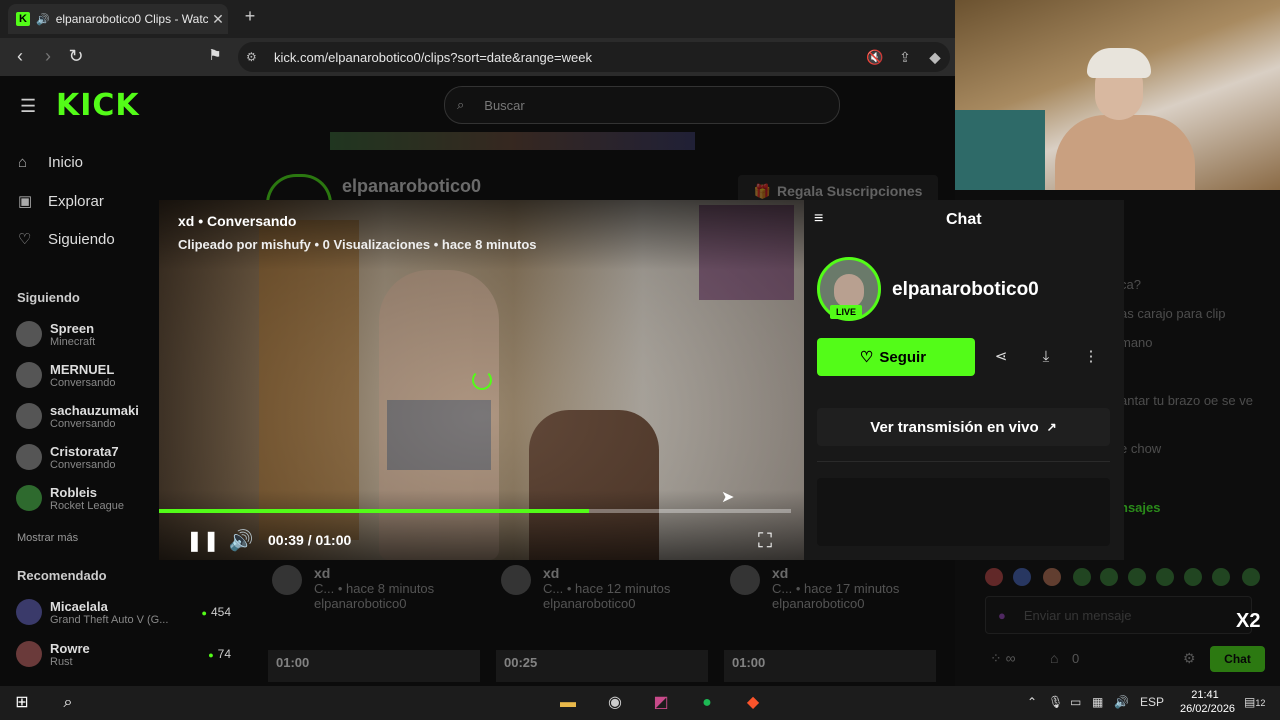 This screenshot has width=1280, height=720. Describe the element at coordinates (1075, 702) in the screenshot. I see `battery-icon: ▭` at that location.